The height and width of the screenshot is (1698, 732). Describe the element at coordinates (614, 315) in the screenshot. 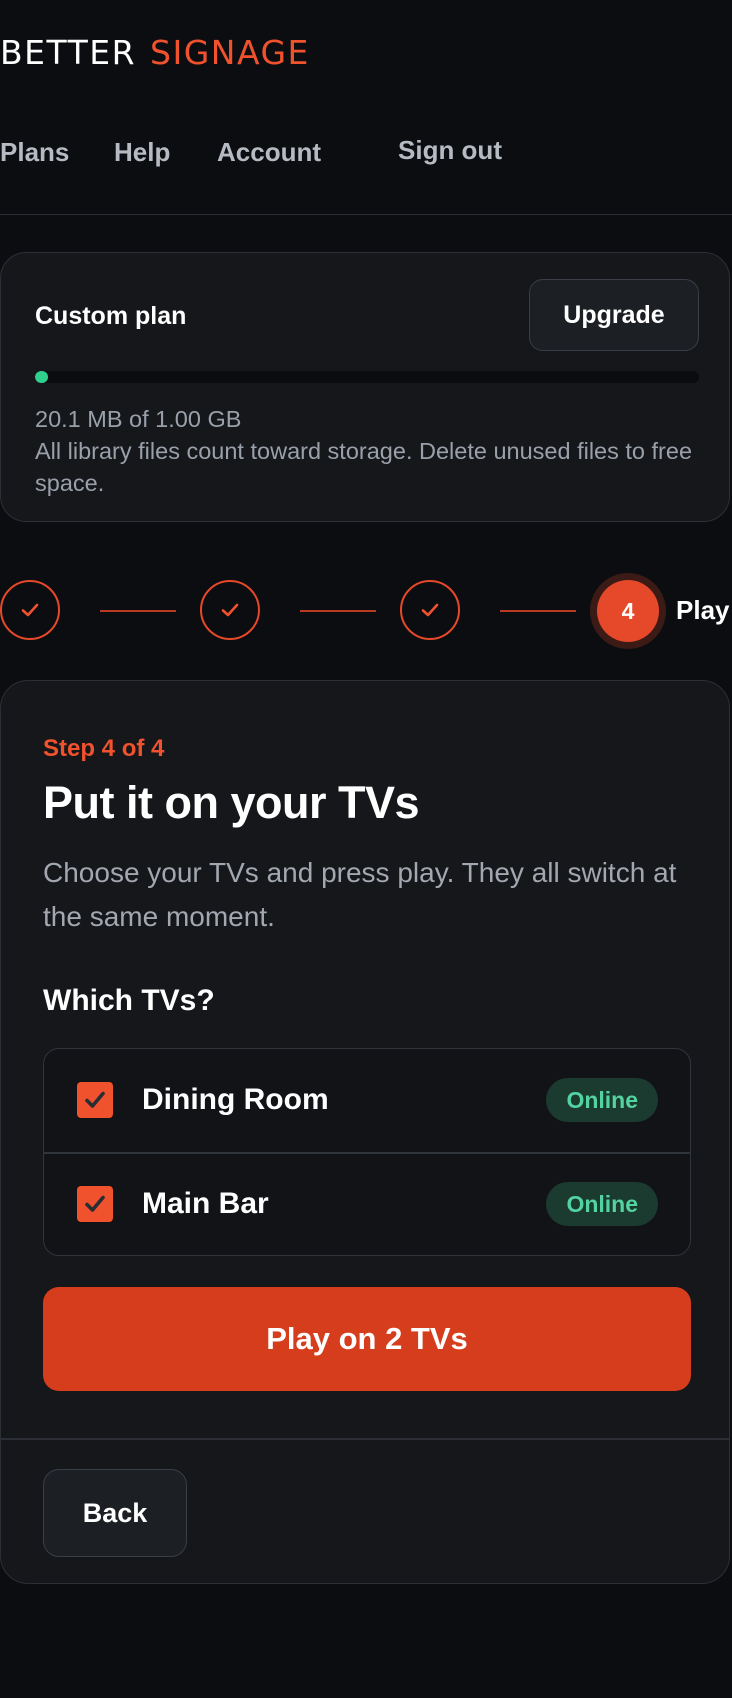

I see `upgrade-button: Upgrade` at that location.